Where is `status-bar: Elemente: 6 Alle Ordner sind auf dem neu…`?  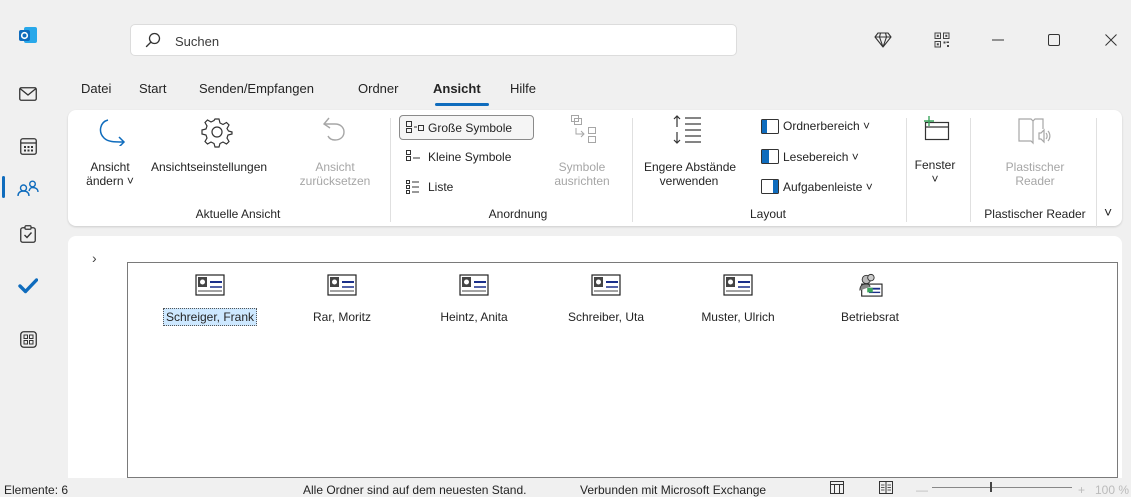 status-bar: Elemente: 6 Alle Ordner sind auf dem neu… is located at coordinates (565, 487).